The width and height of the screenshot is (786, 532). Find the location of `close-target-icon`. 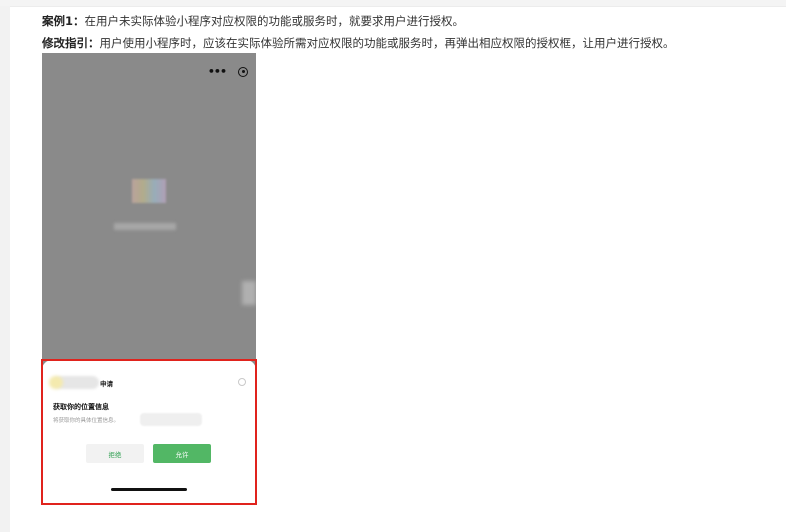

close-target-icon is located at coordinates (243, 71).